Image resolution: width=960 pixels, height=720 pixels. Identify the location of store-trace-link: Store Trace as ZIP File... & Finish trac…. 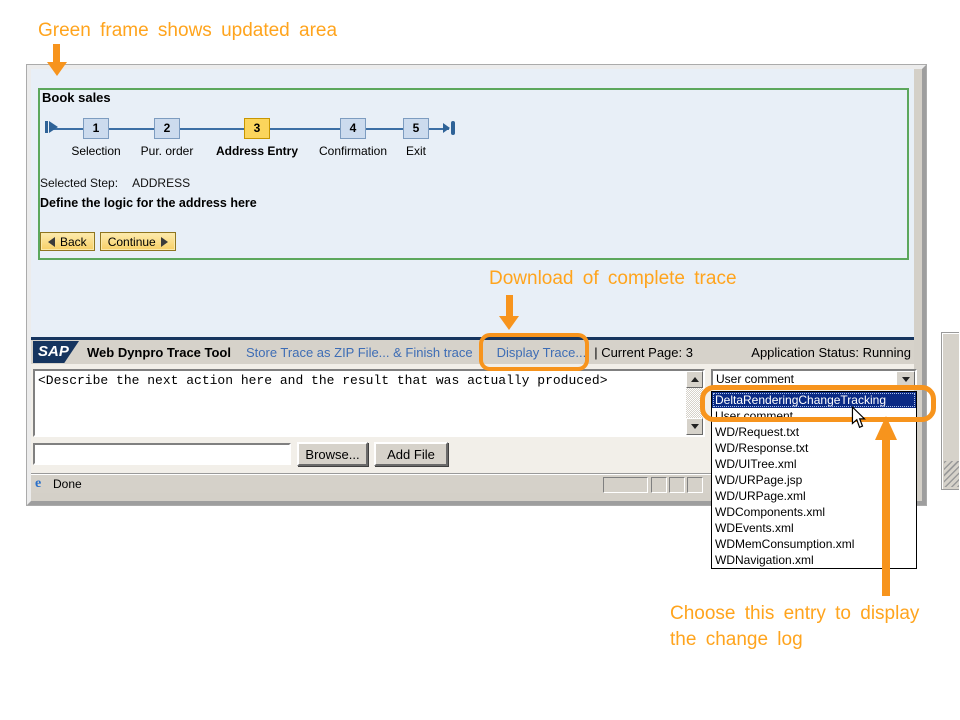
(359, 352).